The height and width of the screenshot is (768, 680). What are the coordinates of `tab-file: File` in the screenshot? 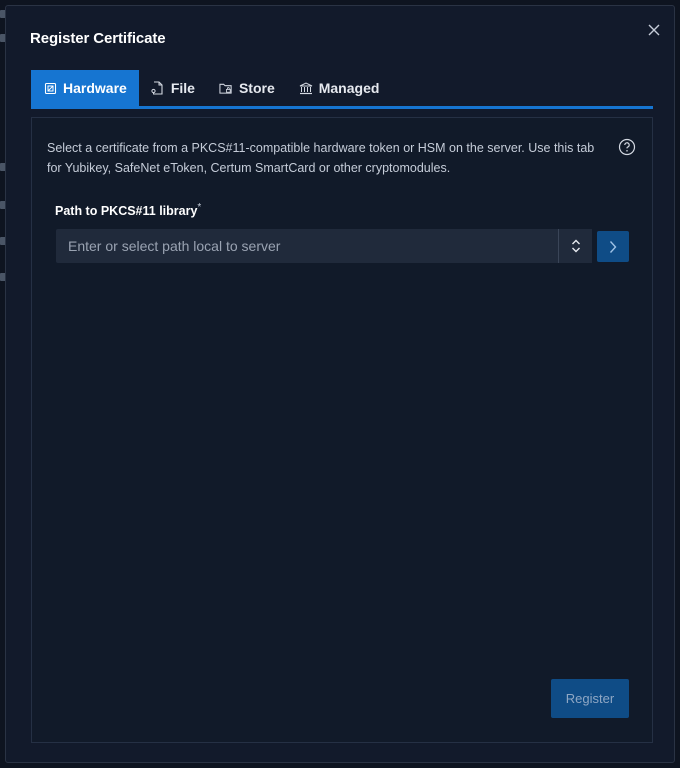 It's located at (173, 88).